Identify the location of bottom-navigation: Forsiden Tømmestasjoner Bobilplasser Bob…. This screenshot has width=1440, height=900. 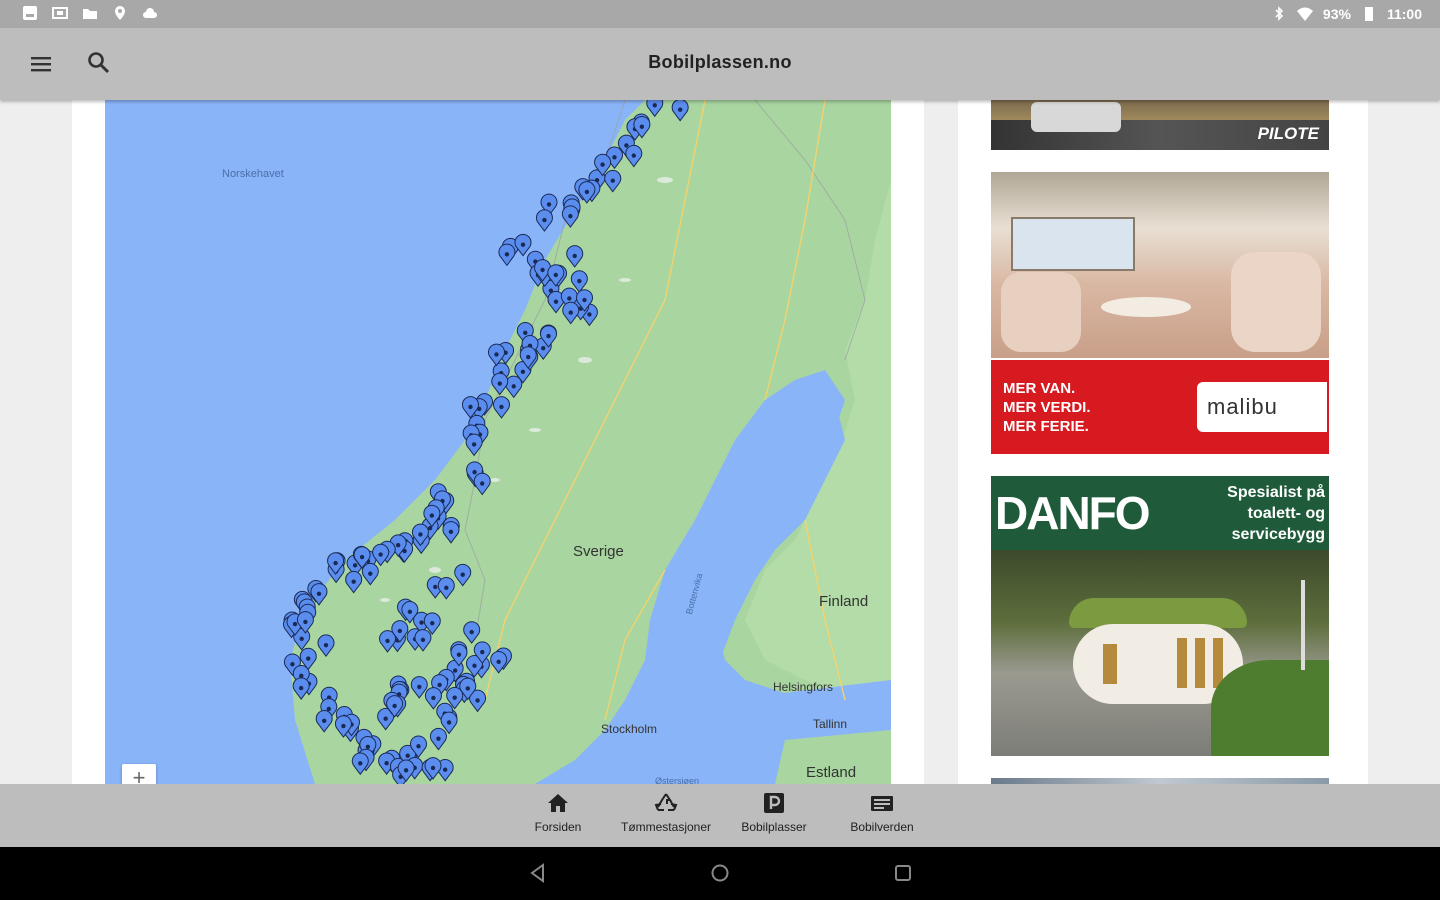
(720, 815).